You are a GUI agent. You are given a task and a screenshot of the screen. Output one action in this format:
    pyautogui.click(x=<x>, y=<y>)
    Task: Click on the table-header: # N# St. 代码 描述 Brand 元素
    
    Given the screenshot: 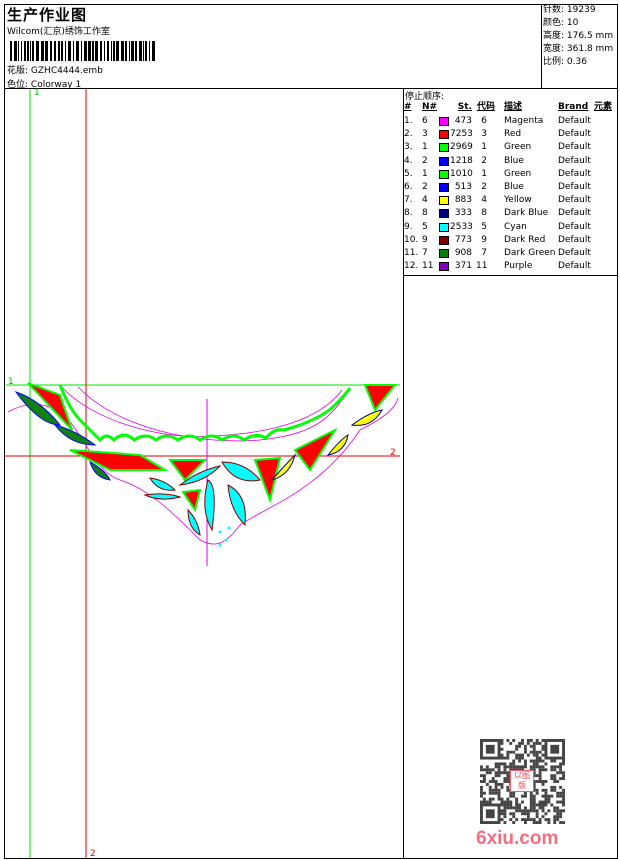 What is the action you would take?
    pyautogui.click(x=511, y=107)
    